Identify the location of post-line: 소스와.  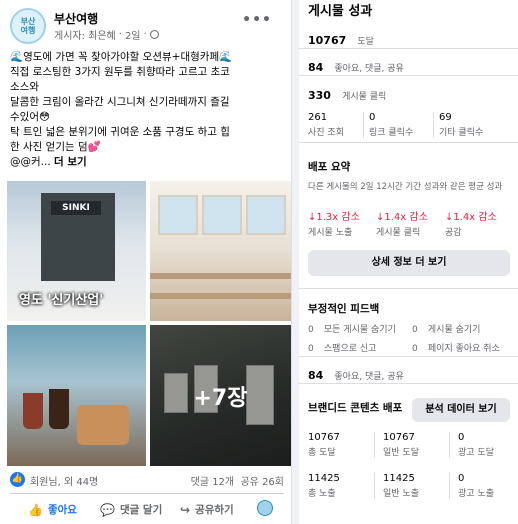
(24, 87).